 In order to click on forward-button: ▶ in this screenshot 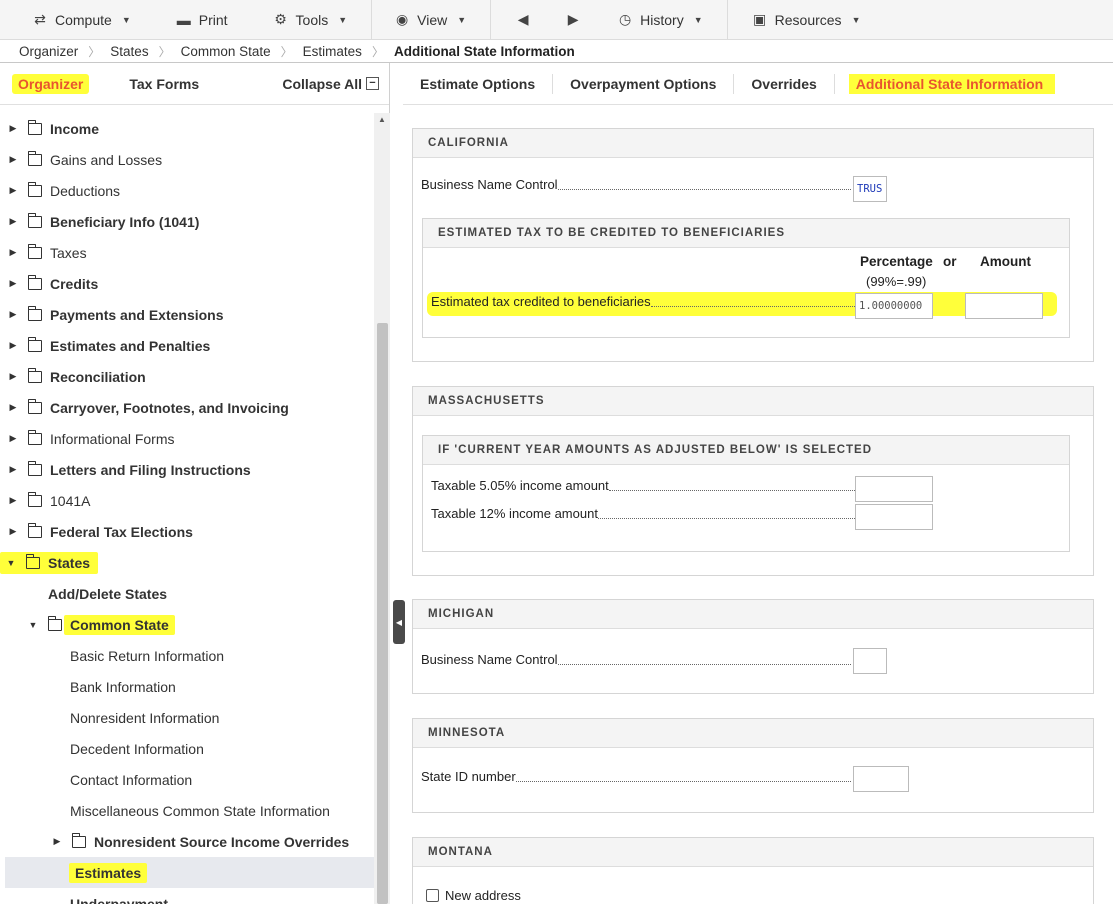, I will do `click(582, 20)`.